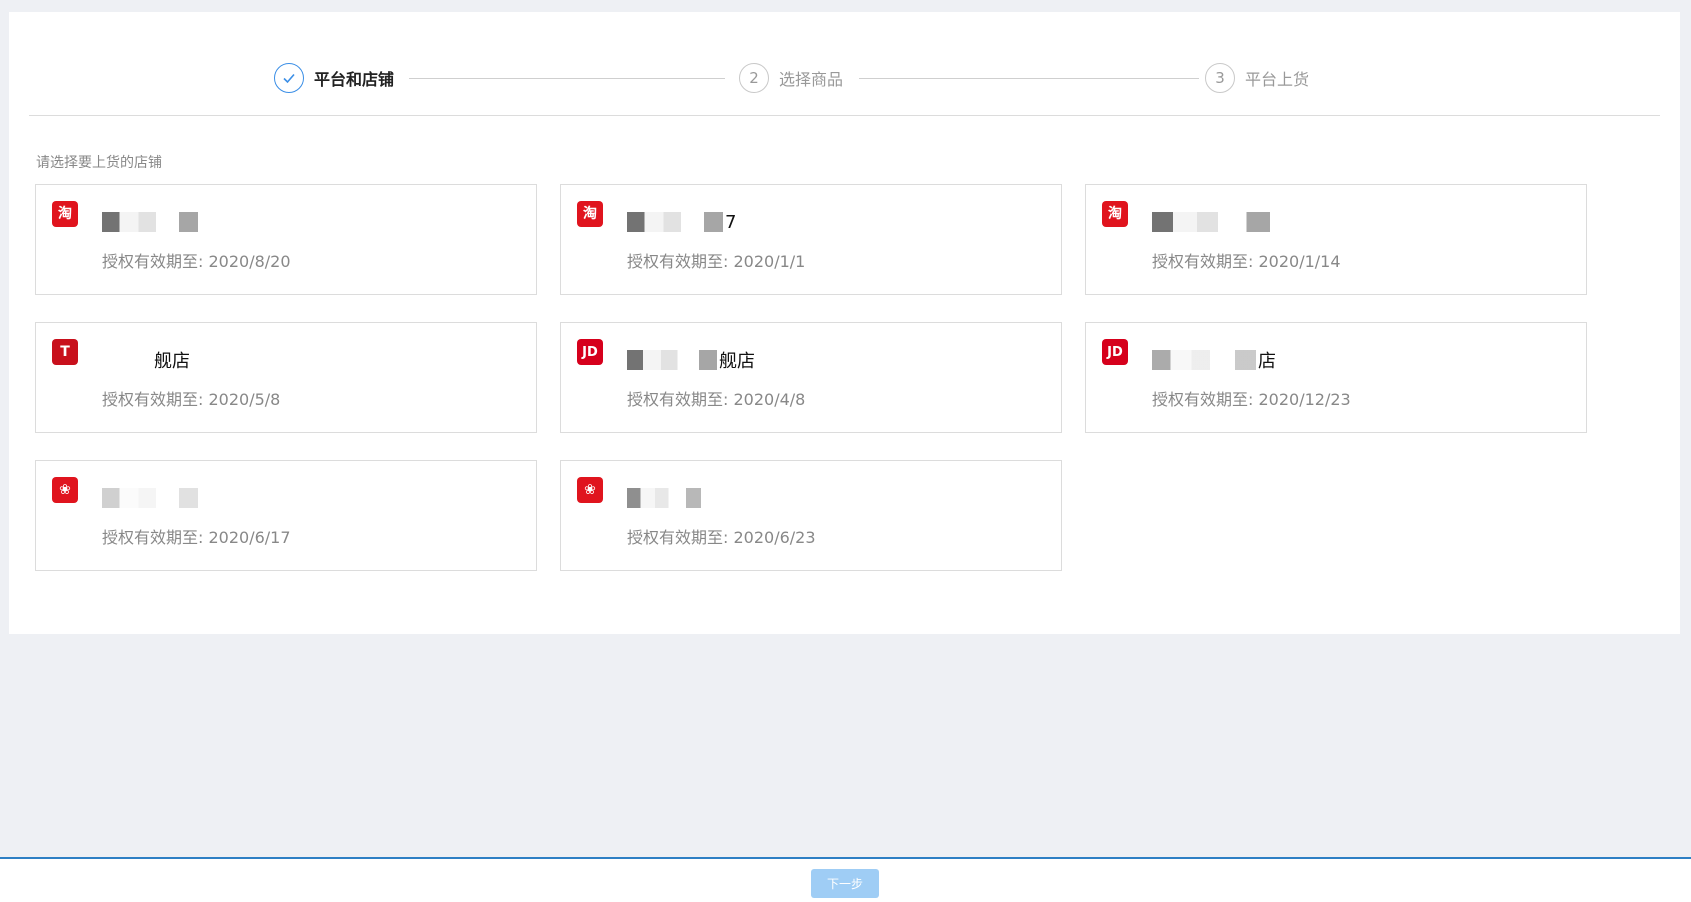  What do you see at coordinates (811, 377) in the screenshot?
I see `shop-card: JD 舰店 授权有效期至: 2020/4/8` at bounding box center [811, 377].